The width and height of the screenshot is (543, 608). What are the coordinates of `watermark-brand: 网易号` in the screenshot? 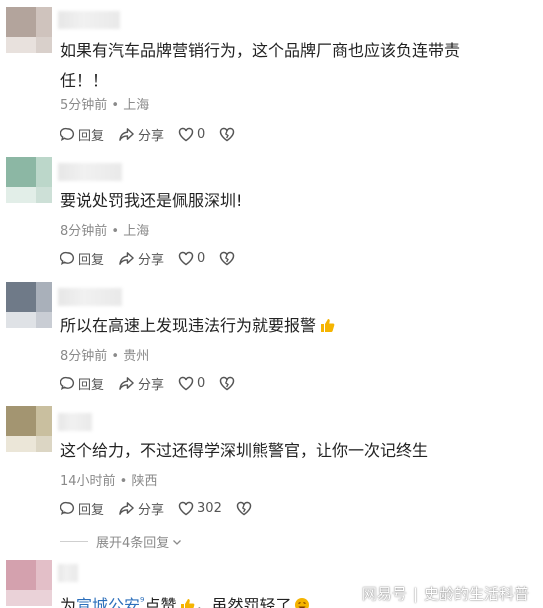 It's located at (384, 594).